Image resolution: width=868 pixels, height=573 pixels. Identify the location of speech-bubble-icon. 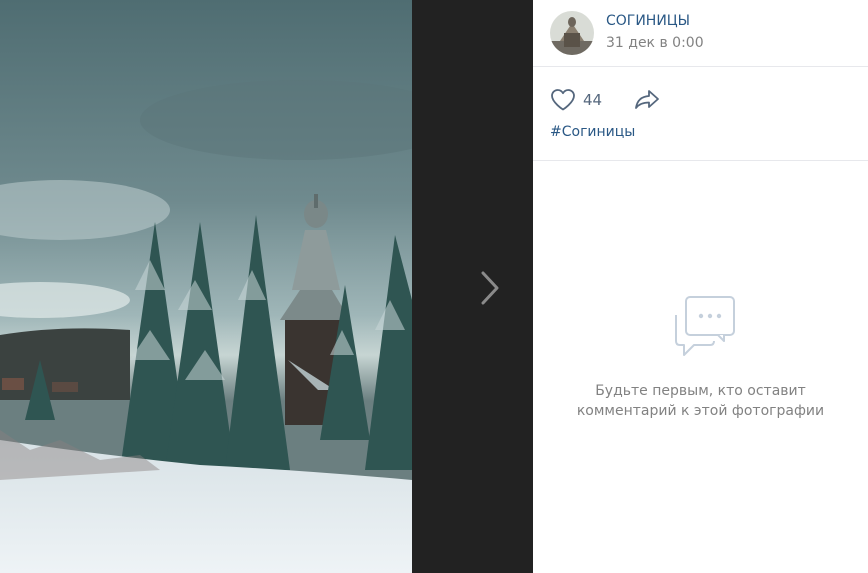
(704, 326).